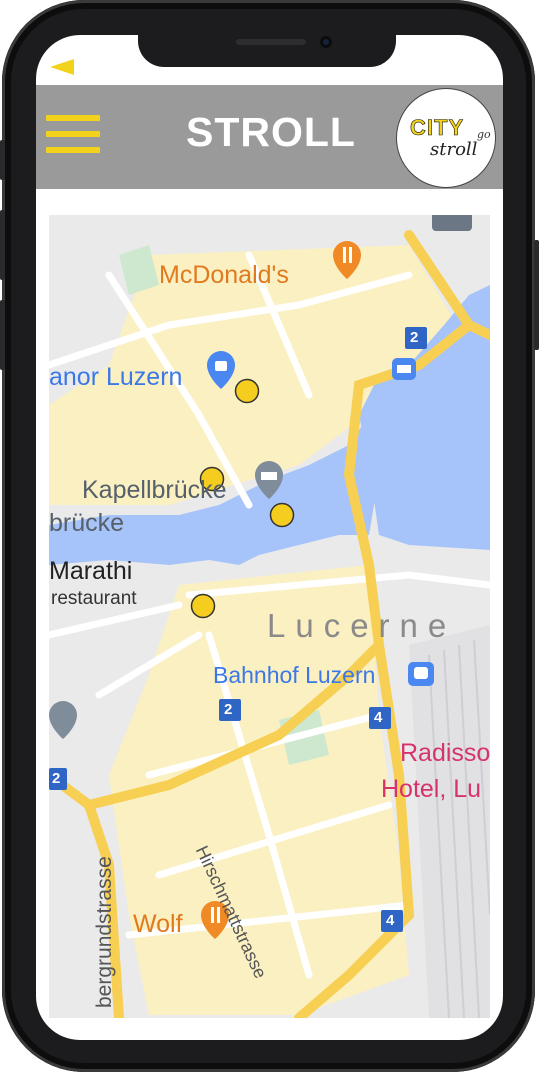  What do you see at coordinates (445, 753) in the screenshot?
I see `radisson-label: Radisso` at bounding box center [445, 753].